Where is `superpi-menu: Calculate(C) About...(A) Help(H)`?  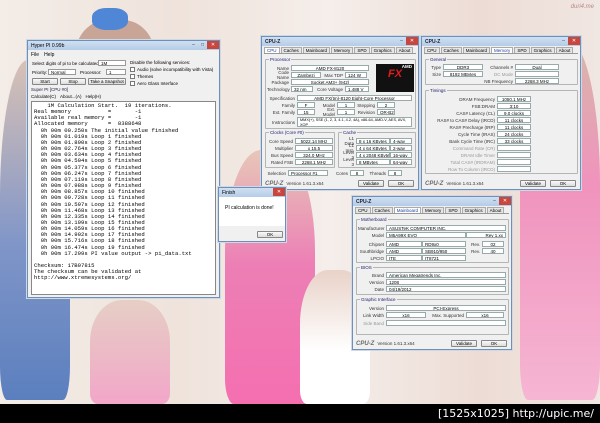
superpi-menu: Calculate(C) About...(A) Help(H) is located at coordinates (66, 96).